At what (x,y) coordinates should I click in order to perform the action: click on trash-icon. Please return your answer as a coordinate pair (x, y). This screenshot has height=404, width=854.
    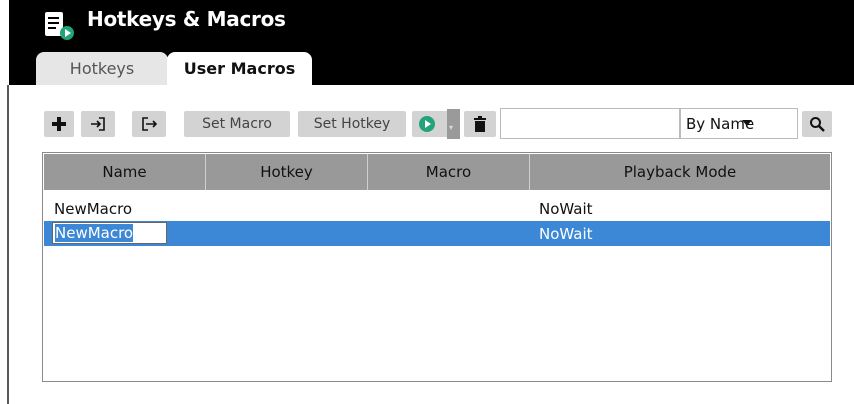
    Looking at the image, I should click on (480, 124).